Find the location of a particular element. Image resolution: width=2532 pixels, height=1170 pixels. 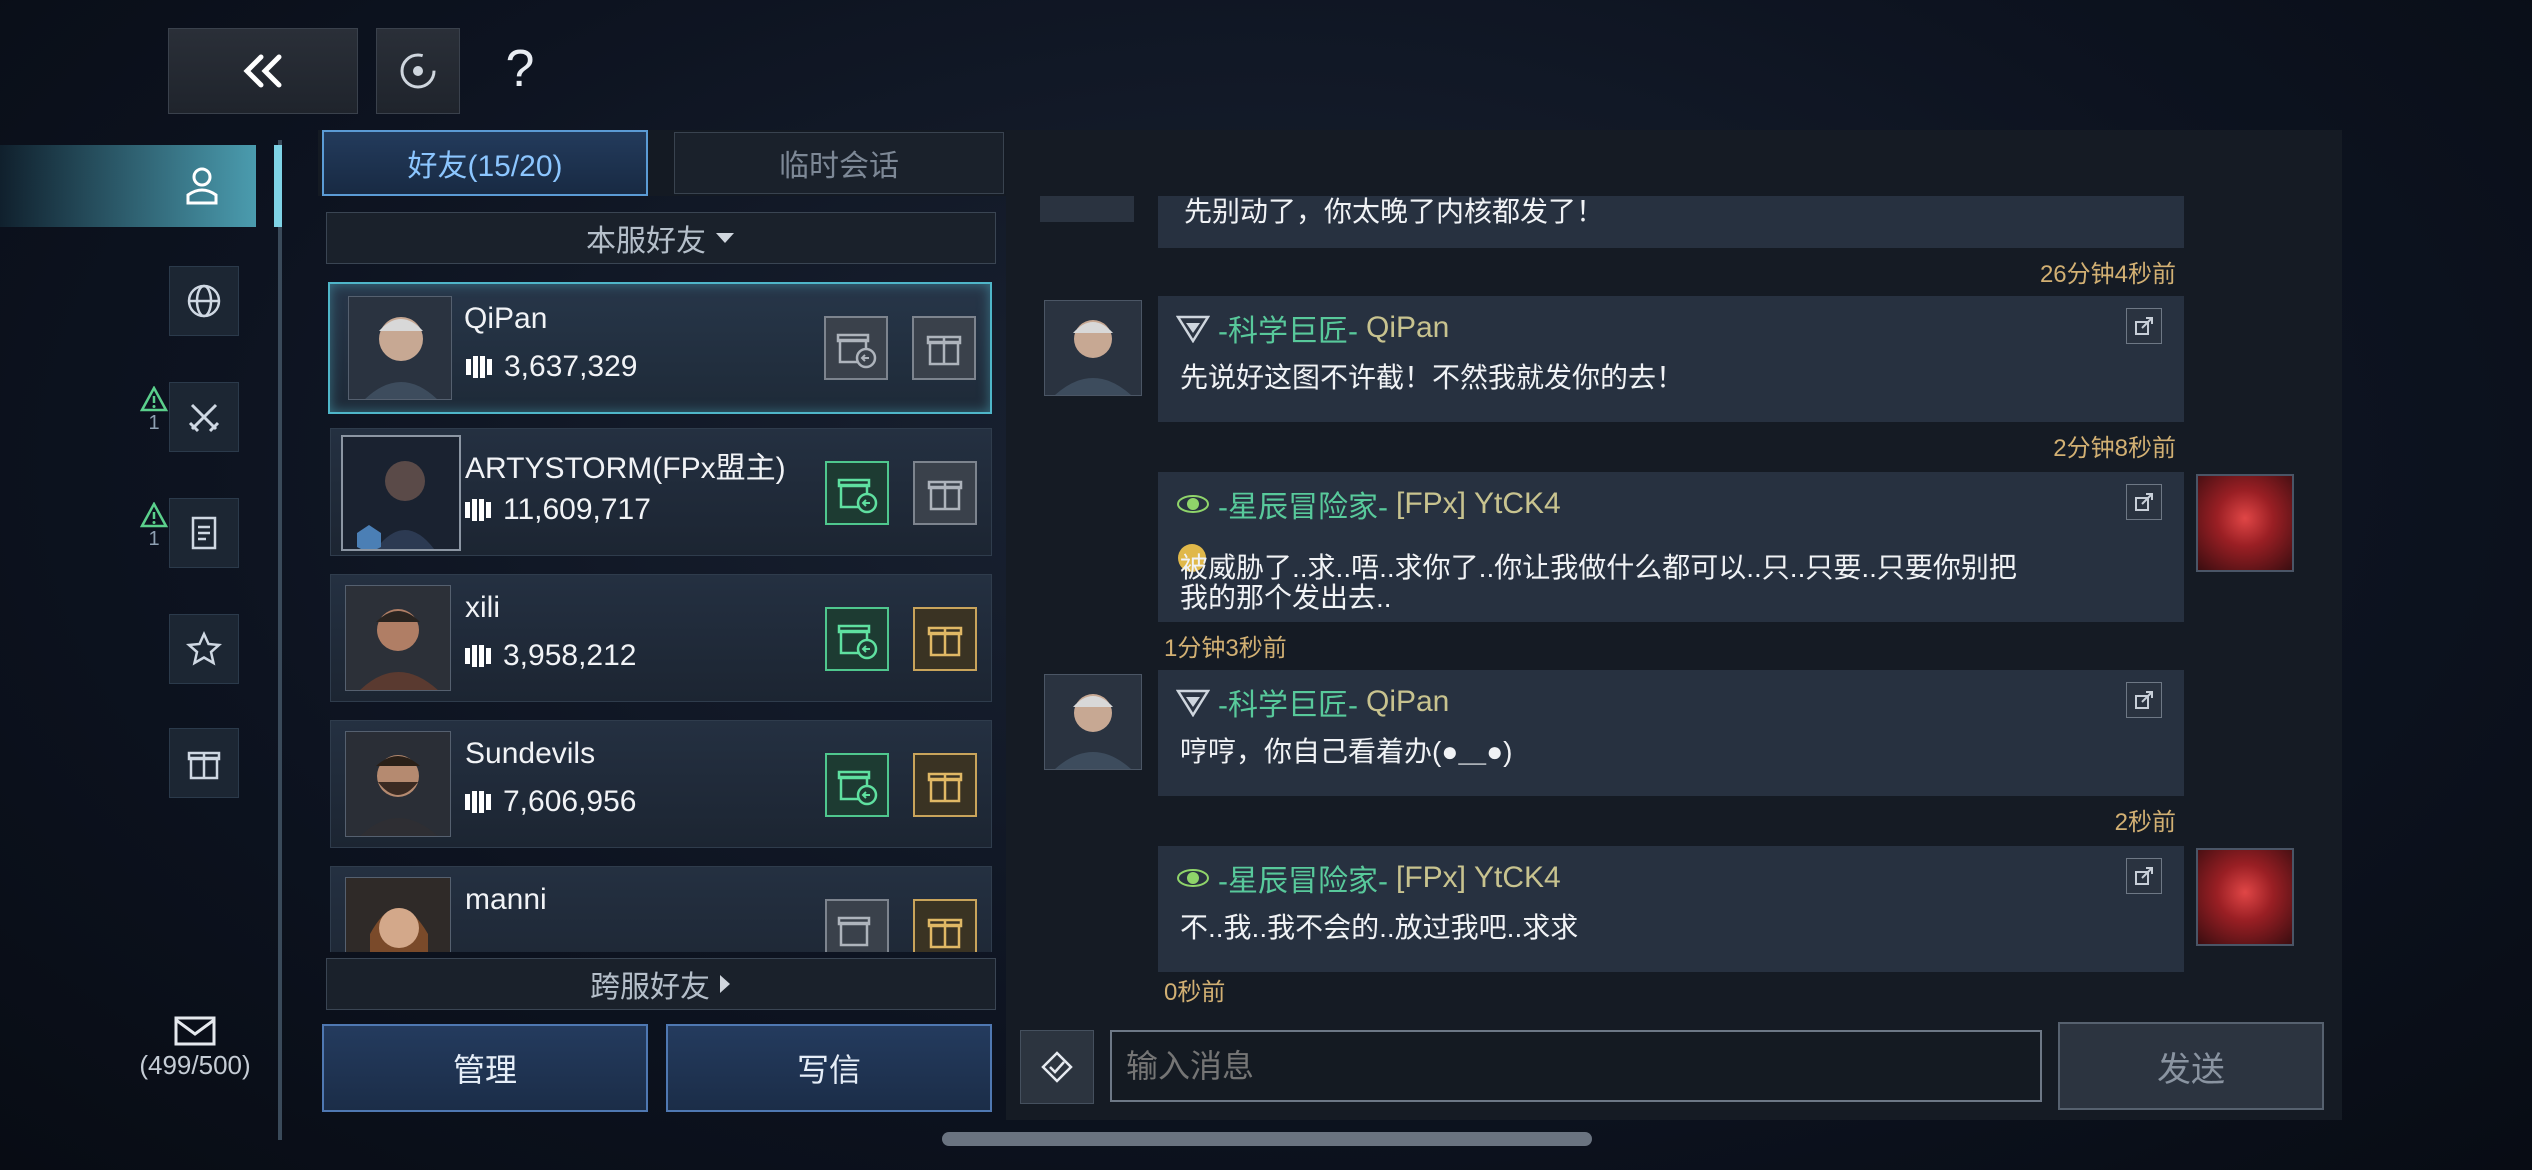

star-icon is located at coordinates (204, 648).